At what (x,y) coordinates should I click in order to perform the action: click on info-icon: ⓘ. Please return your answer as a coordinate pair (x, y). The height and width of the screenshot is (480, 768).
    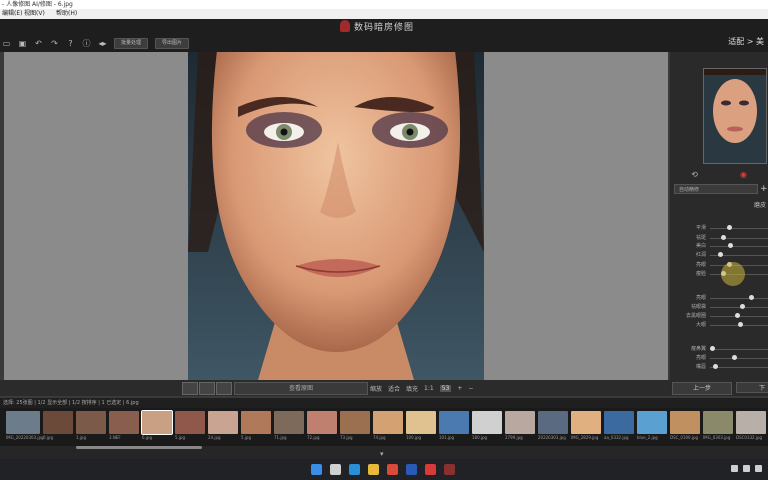
    Looking at the image, I should click on (86, 43).